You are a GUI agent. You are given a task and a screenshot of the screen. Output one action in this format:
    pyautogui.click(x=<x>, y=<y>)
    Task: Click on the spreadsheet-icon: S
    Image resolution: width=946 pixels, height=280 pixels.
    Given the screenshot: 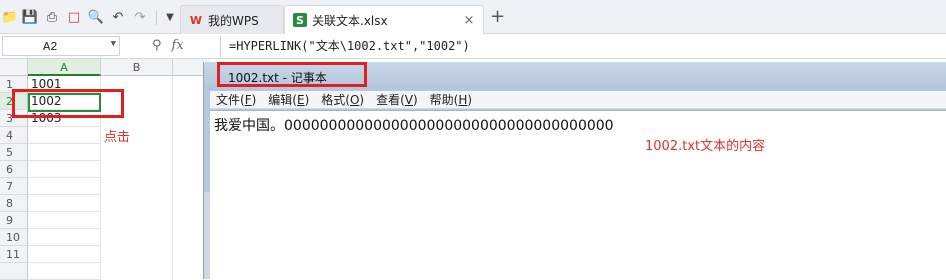 What is the action you would take?
    pyautogui.click(x=300, y=20)
    